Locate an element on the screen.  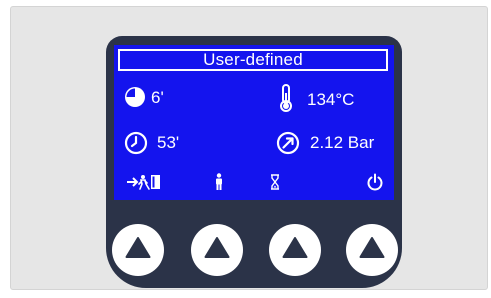
pie-chart-icon is located at coordinates (135, 97).